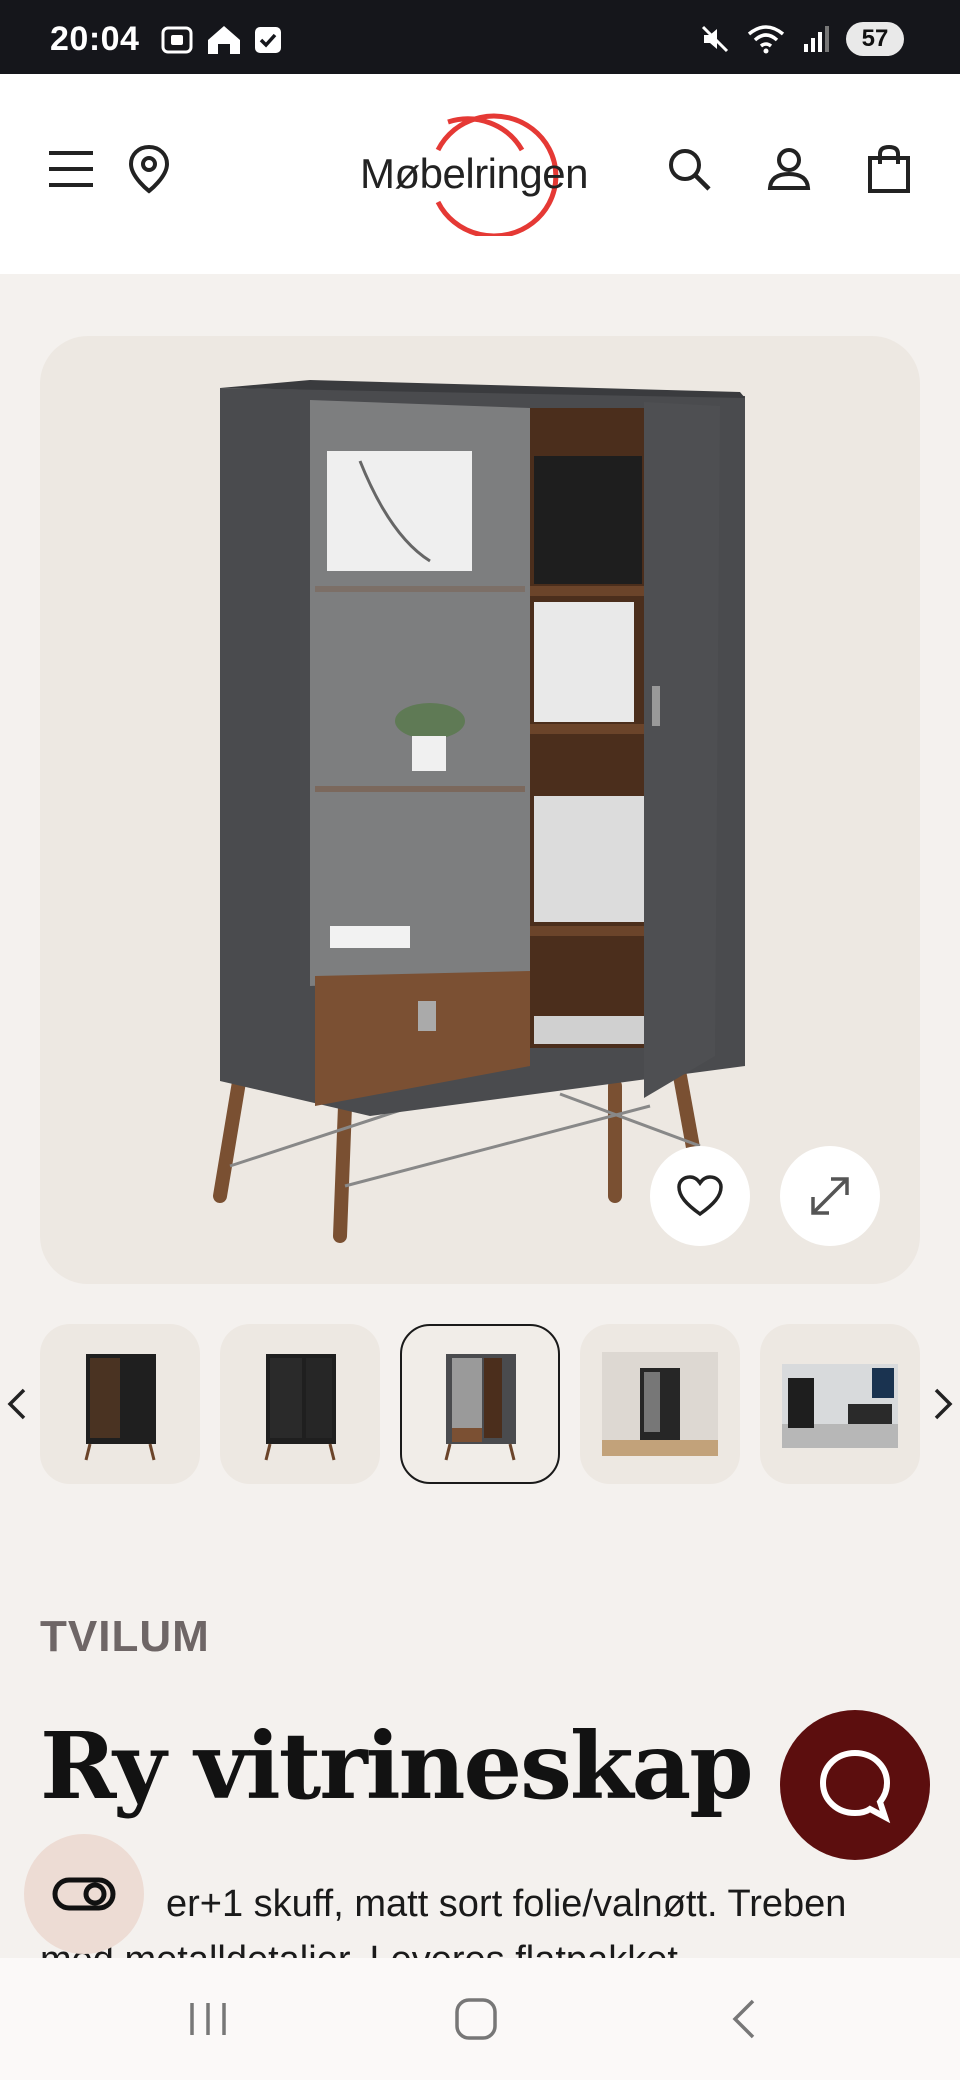 Image resolution: width=960 pixels, height=2080 pixels. I want to click on bag-icon, so click(889, 168).